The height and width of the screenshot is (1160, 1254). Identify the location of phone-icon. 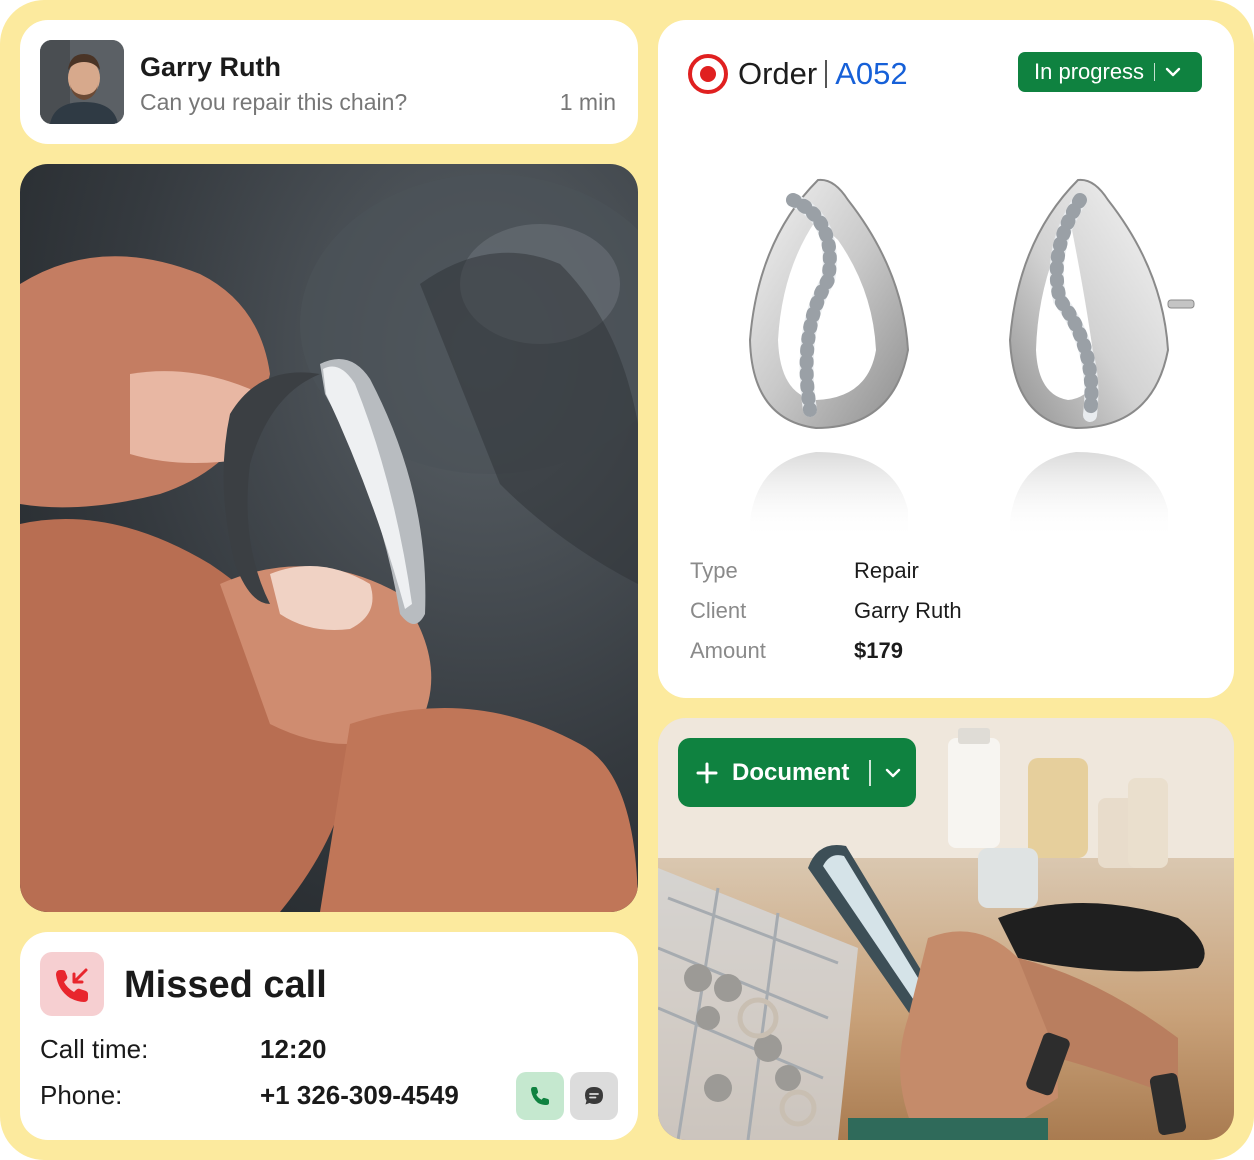
(540, 1096).